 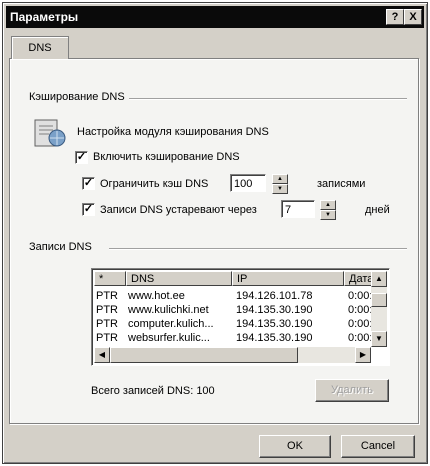 What do you see at coordinates (166, 157) in the screenshot?
I see `enable-cache-label: Включить кэширование DNS` at bounding box center [166, 157].